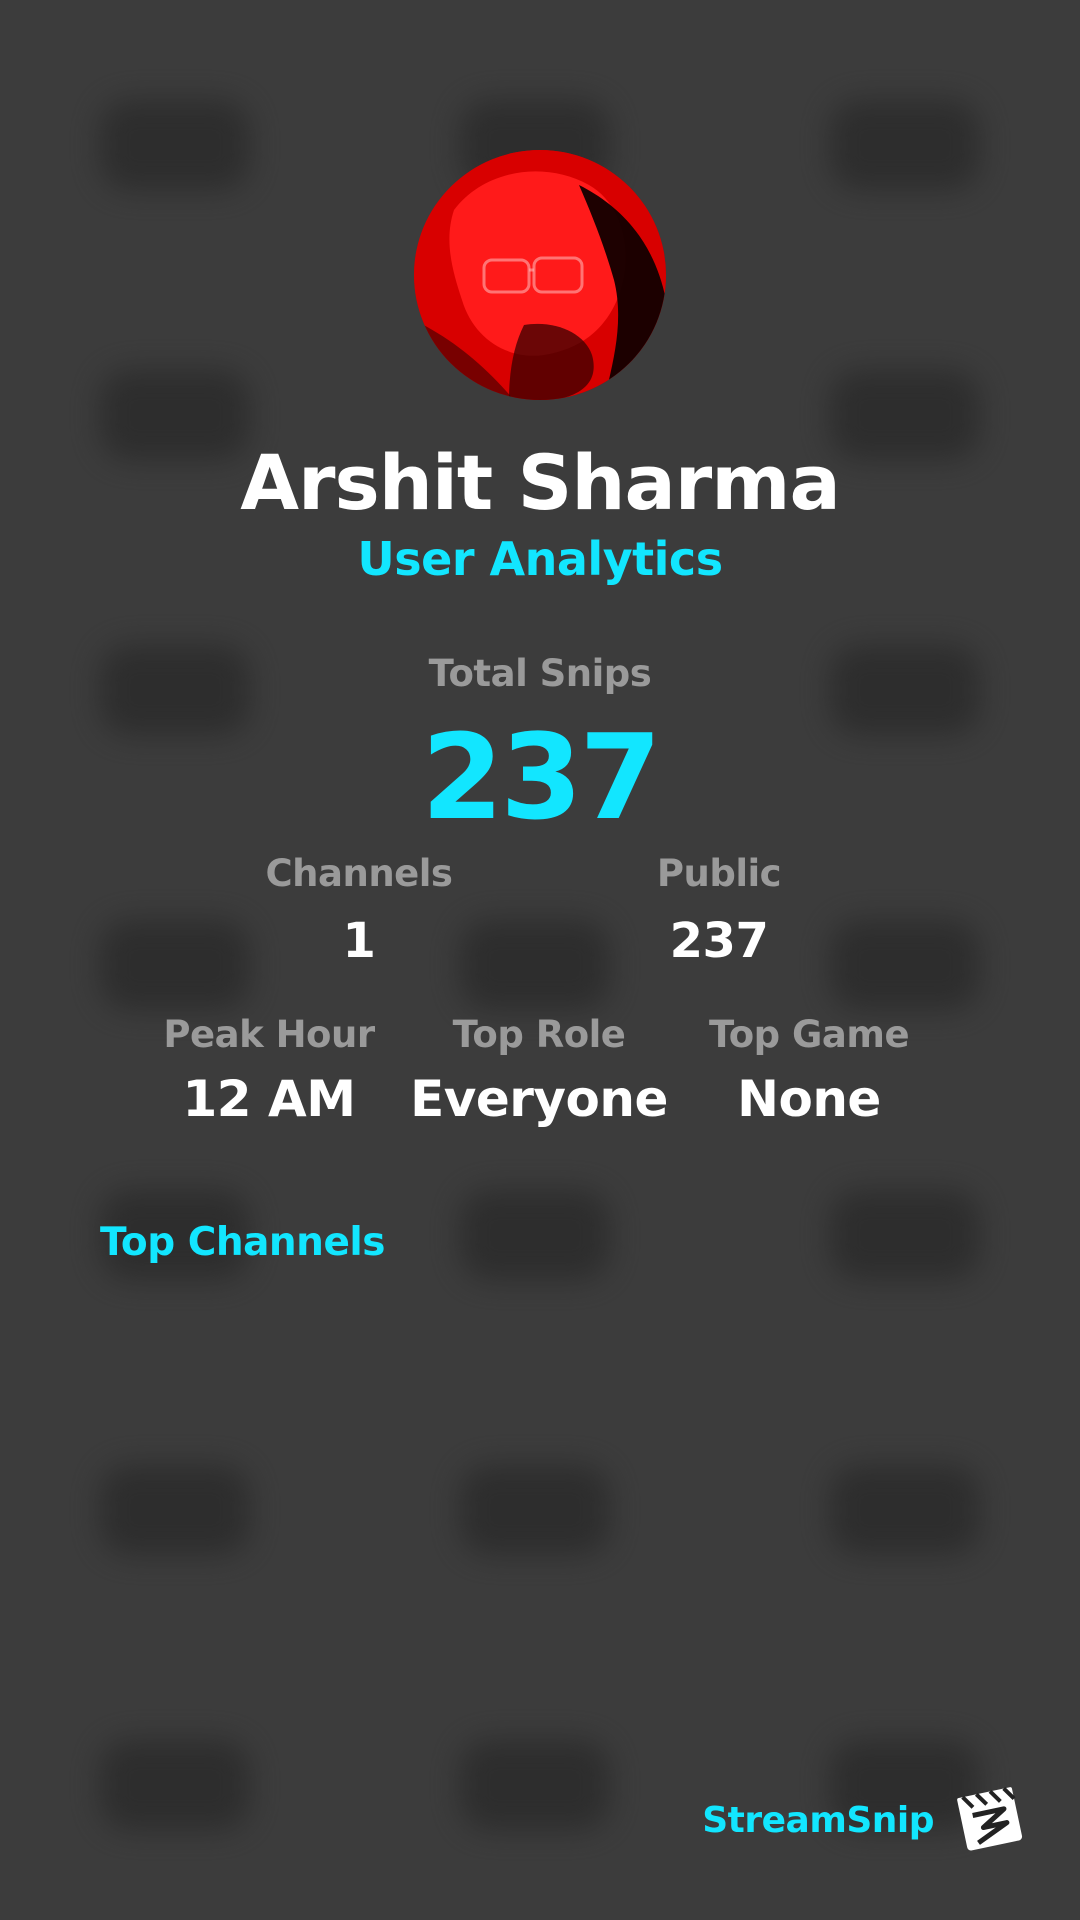 This screenshot has width=1080, height=1920. Describe the element at coordinates (540, 559) in the screenshot. I see `page-subtitle: User Analytics` at that location.